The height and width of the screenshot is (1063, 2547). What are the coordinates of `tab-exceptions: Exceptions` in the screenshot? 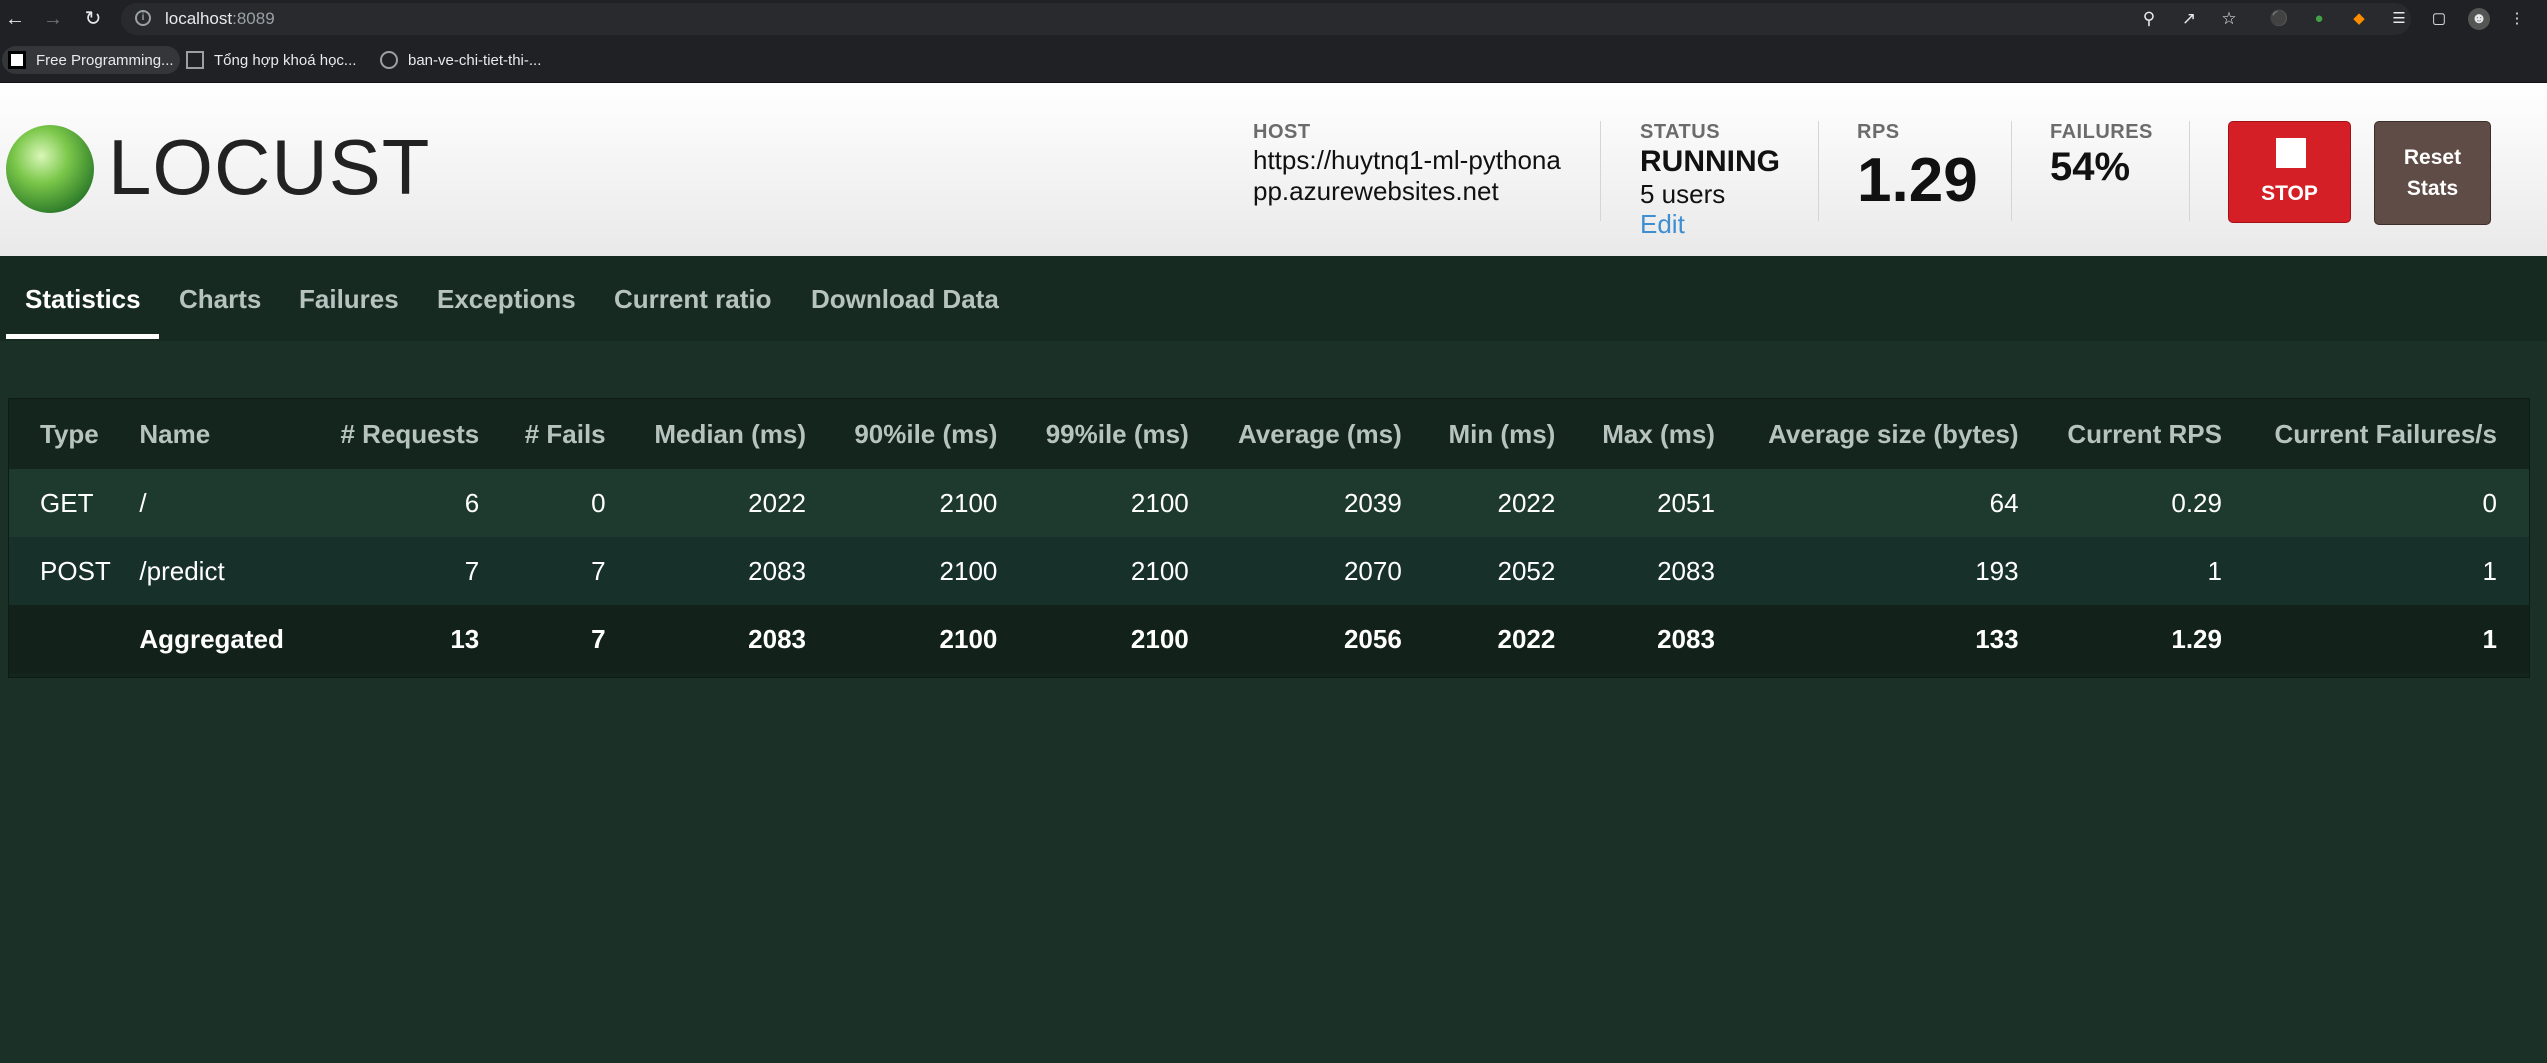 It's located at (506, 299).